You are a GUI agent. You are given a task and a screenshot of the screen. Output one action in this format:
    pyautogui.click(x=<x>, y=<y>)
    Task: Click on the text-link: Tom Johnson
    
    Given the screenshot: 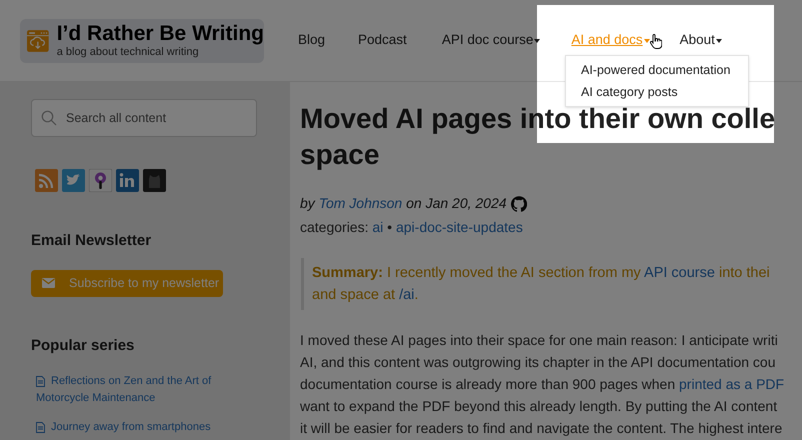 What is the action you would take?
    pyautogui.click(x=360, y=203)
    